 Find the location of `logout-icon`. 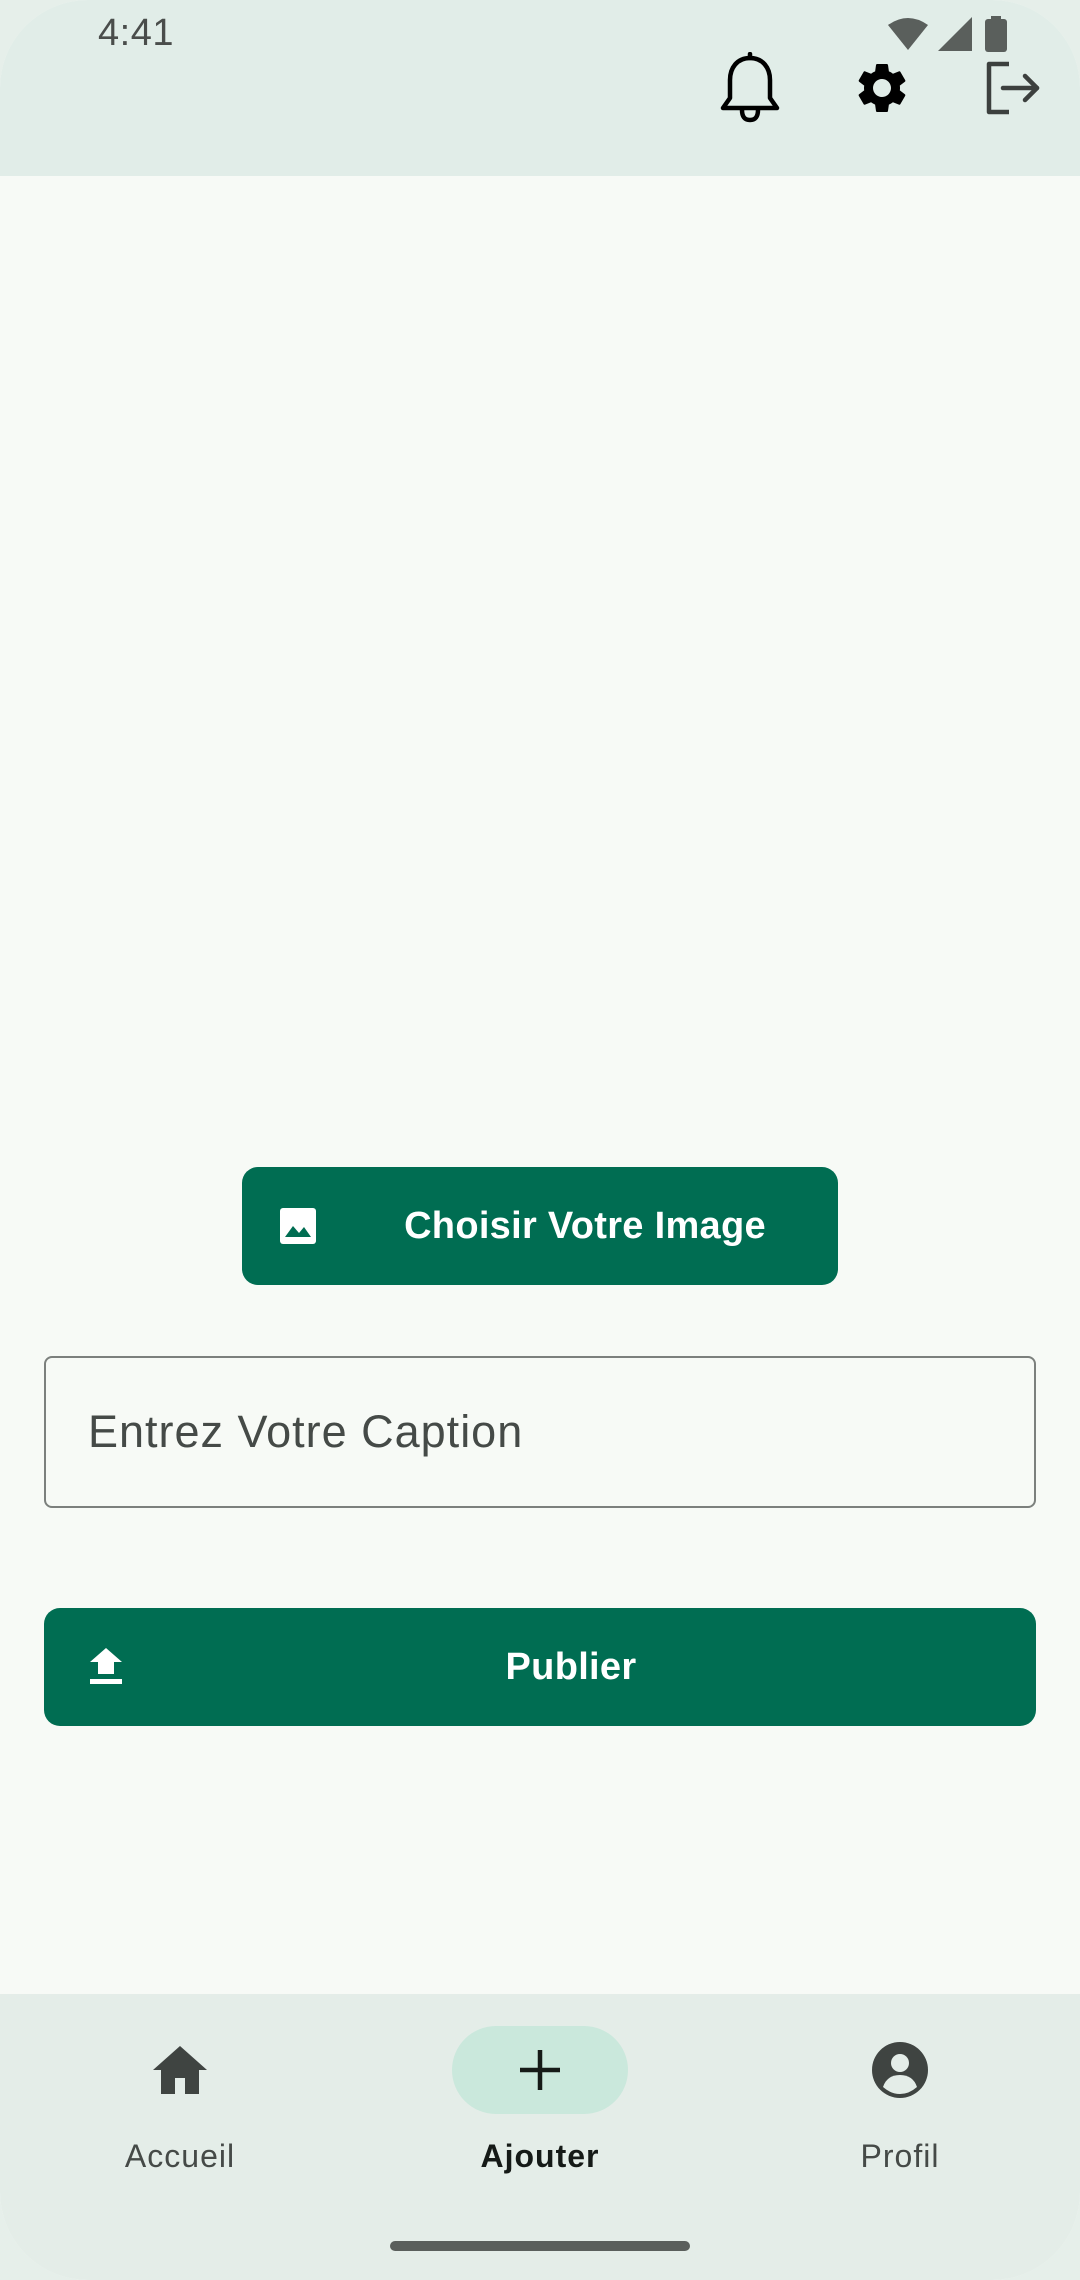

logout-icon is located at coordinates (1013, 88).